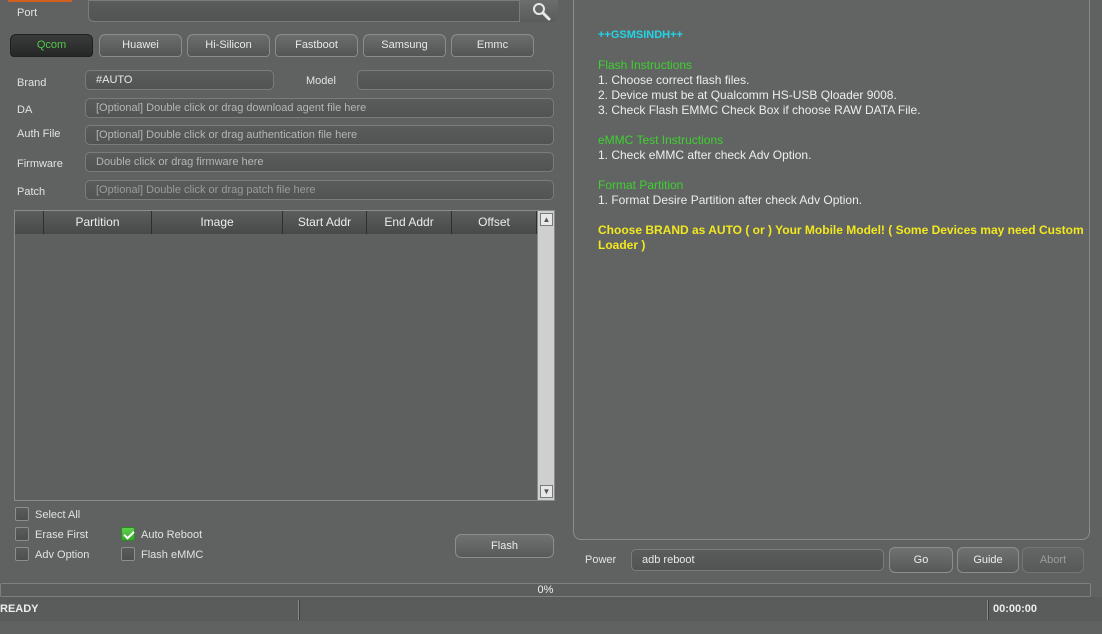 This screenshot has height=634, width=1102. Describe the element at coordinates (661, 140) in the screenshot. I see `emmc-test-title: eMMC Test Instructions` at that location.